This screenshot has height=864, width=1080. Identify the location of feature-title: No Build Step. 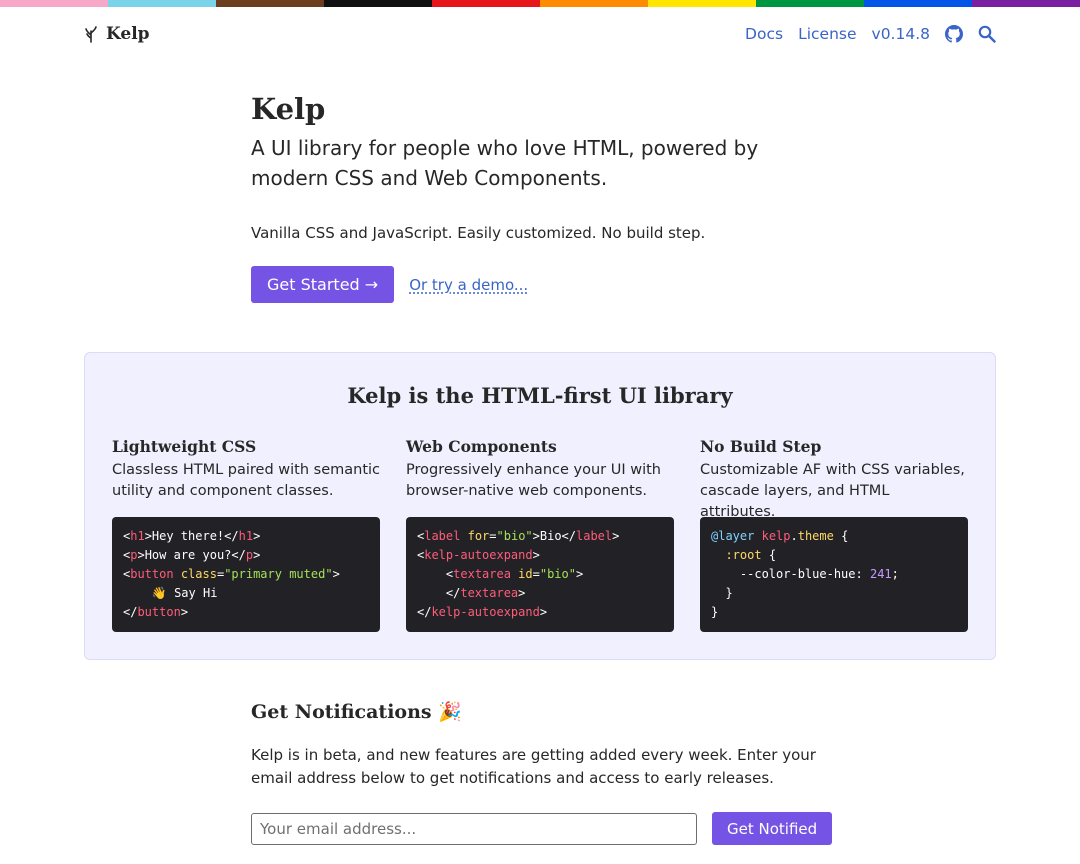
(761, 446).